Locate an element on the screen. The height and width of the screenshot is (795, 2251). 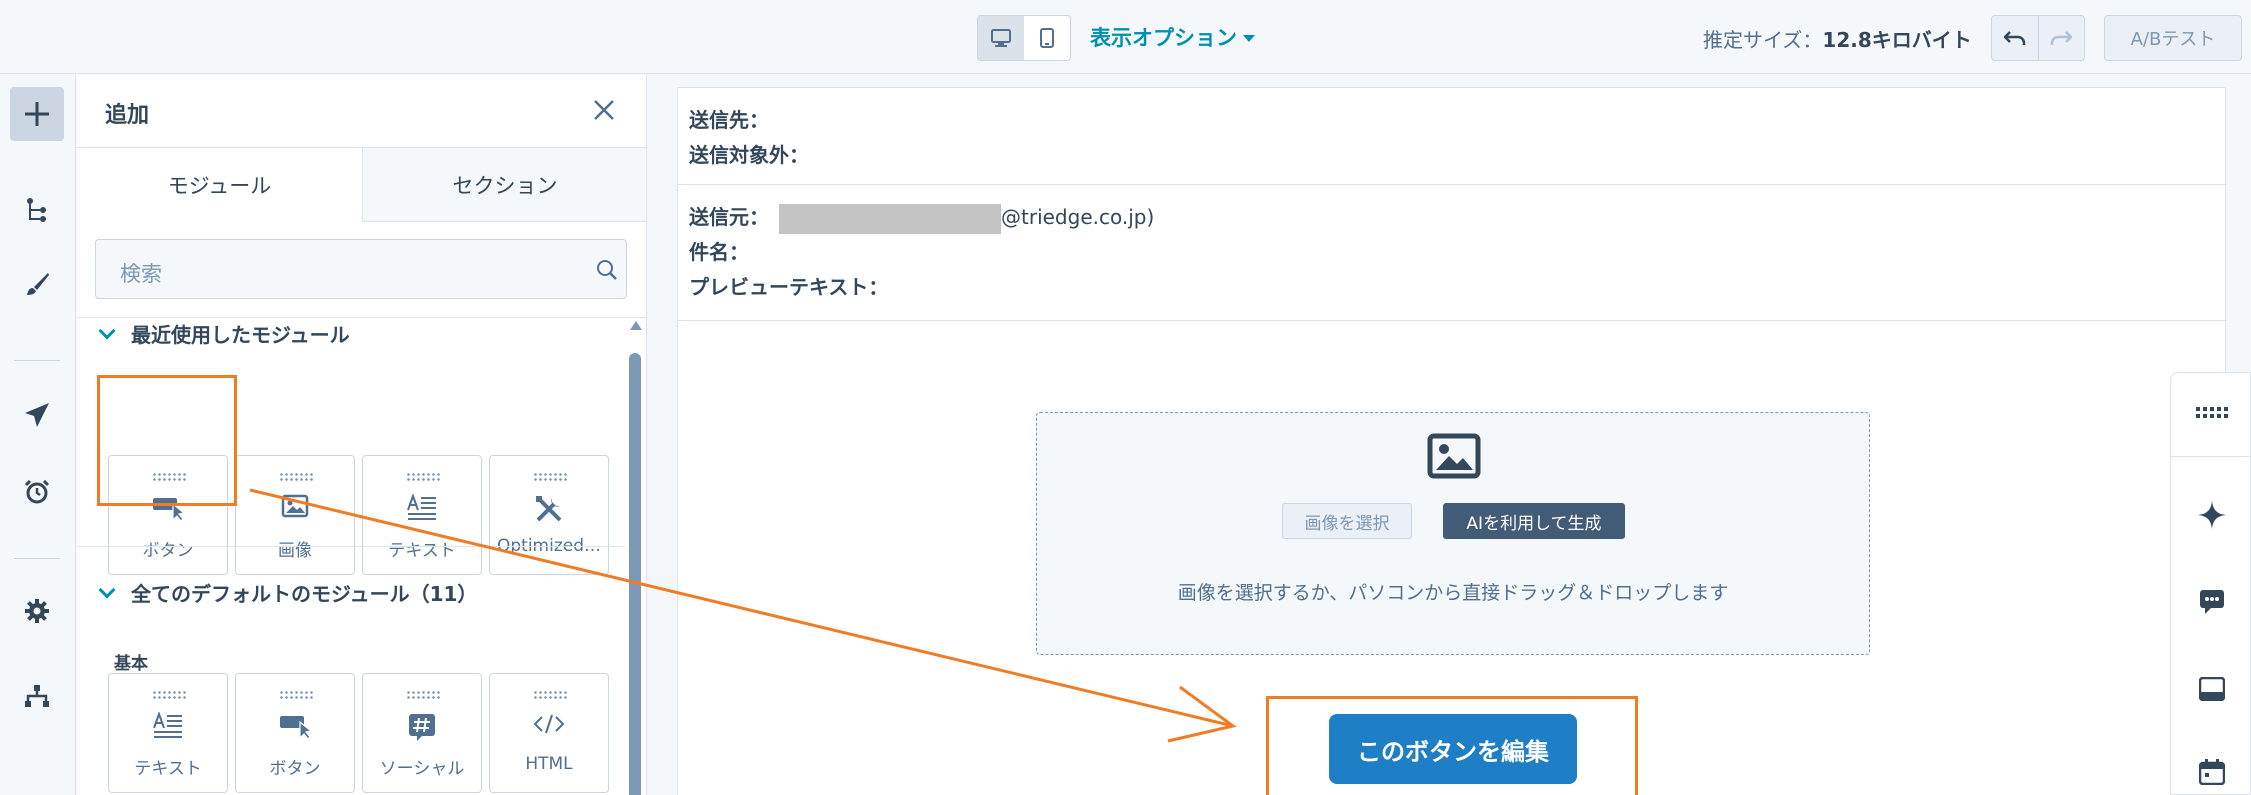
comments-button is located at coordinates (2211, 602).